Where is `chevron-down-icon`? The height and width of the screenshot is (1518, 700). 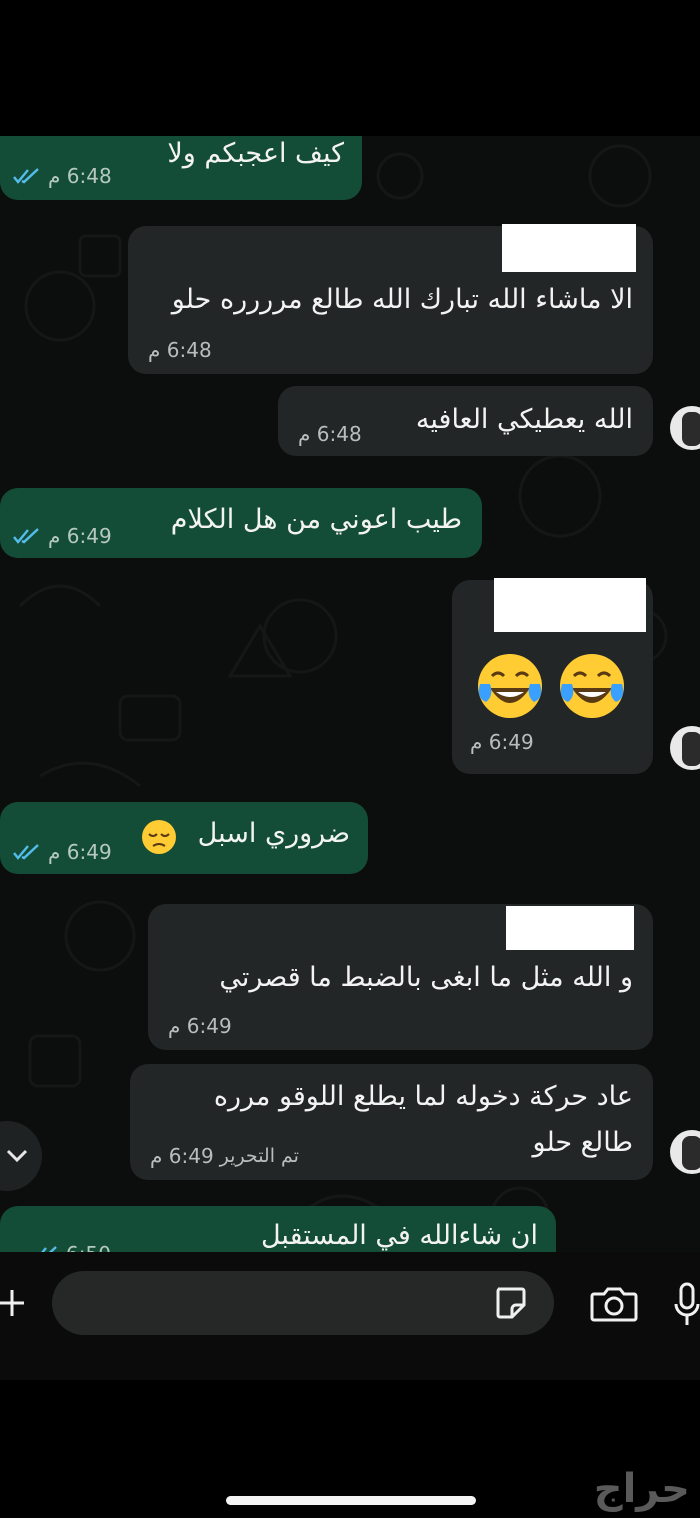
chevron-down-icon is located at coordinates (17, 1156).